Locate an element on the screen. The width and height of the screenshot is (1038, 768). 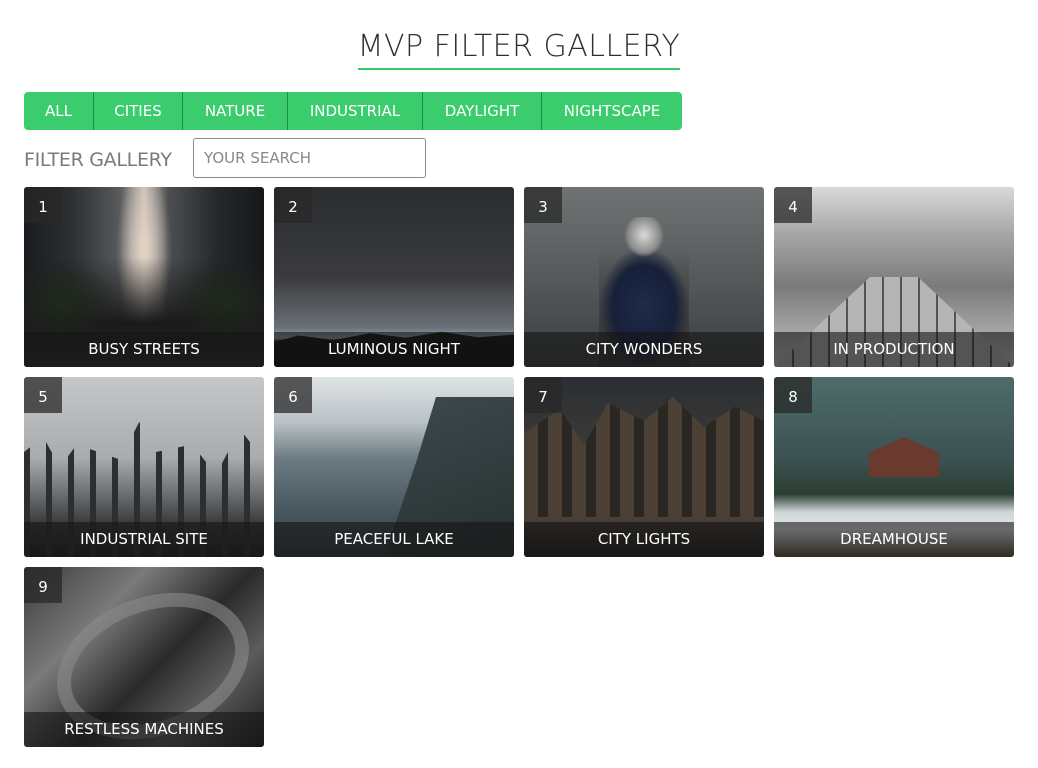
card-number-badge: 6 is located at coordinates (293, 395).